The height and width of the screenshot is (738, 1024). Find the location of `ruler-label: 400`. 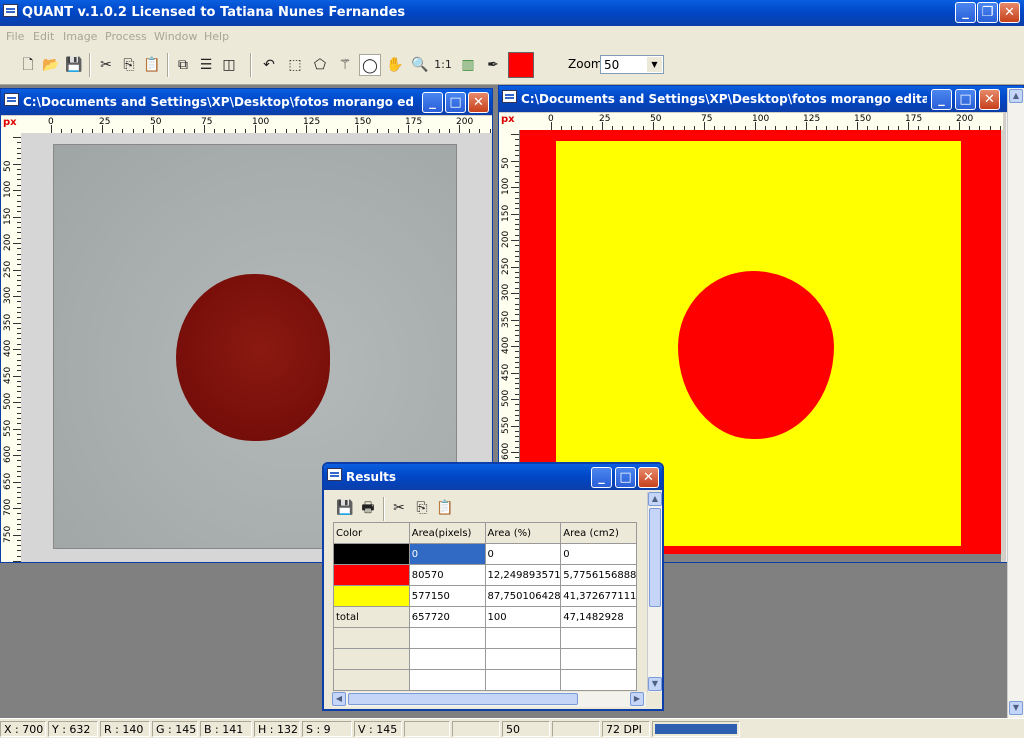

ruler-label: 400 is located at coordinates (506, 345).